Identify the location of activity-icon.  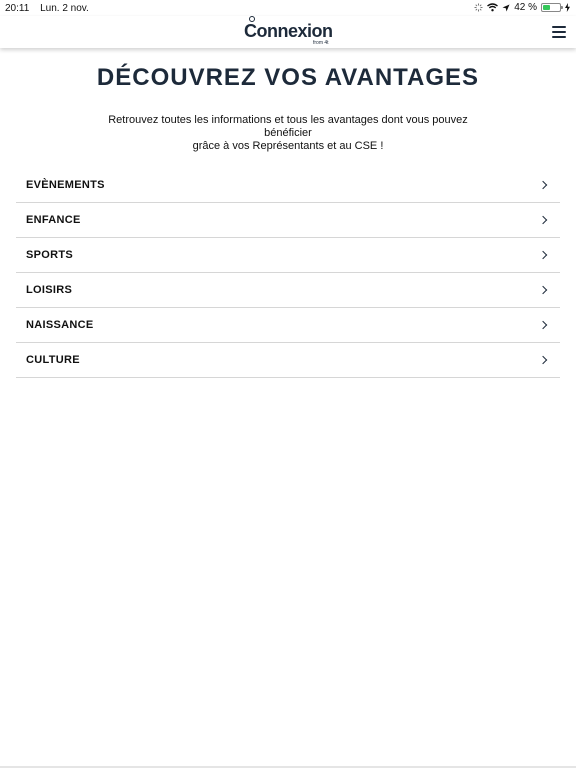
(478, 7).